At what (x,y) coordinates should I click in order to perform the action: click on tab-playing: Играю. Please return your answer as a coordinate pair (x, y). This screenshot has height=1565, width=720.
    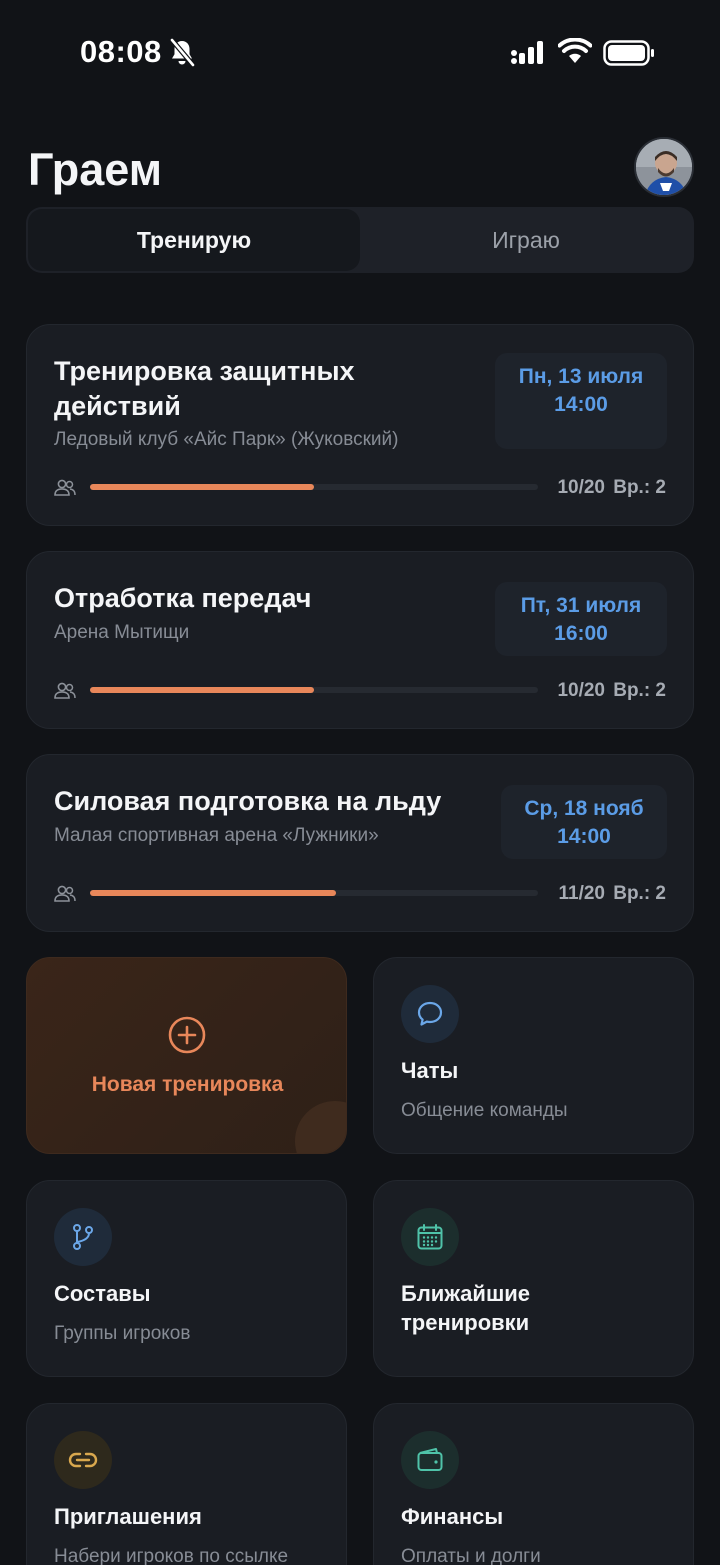
    Looking at the image, I should click on (526, 240).